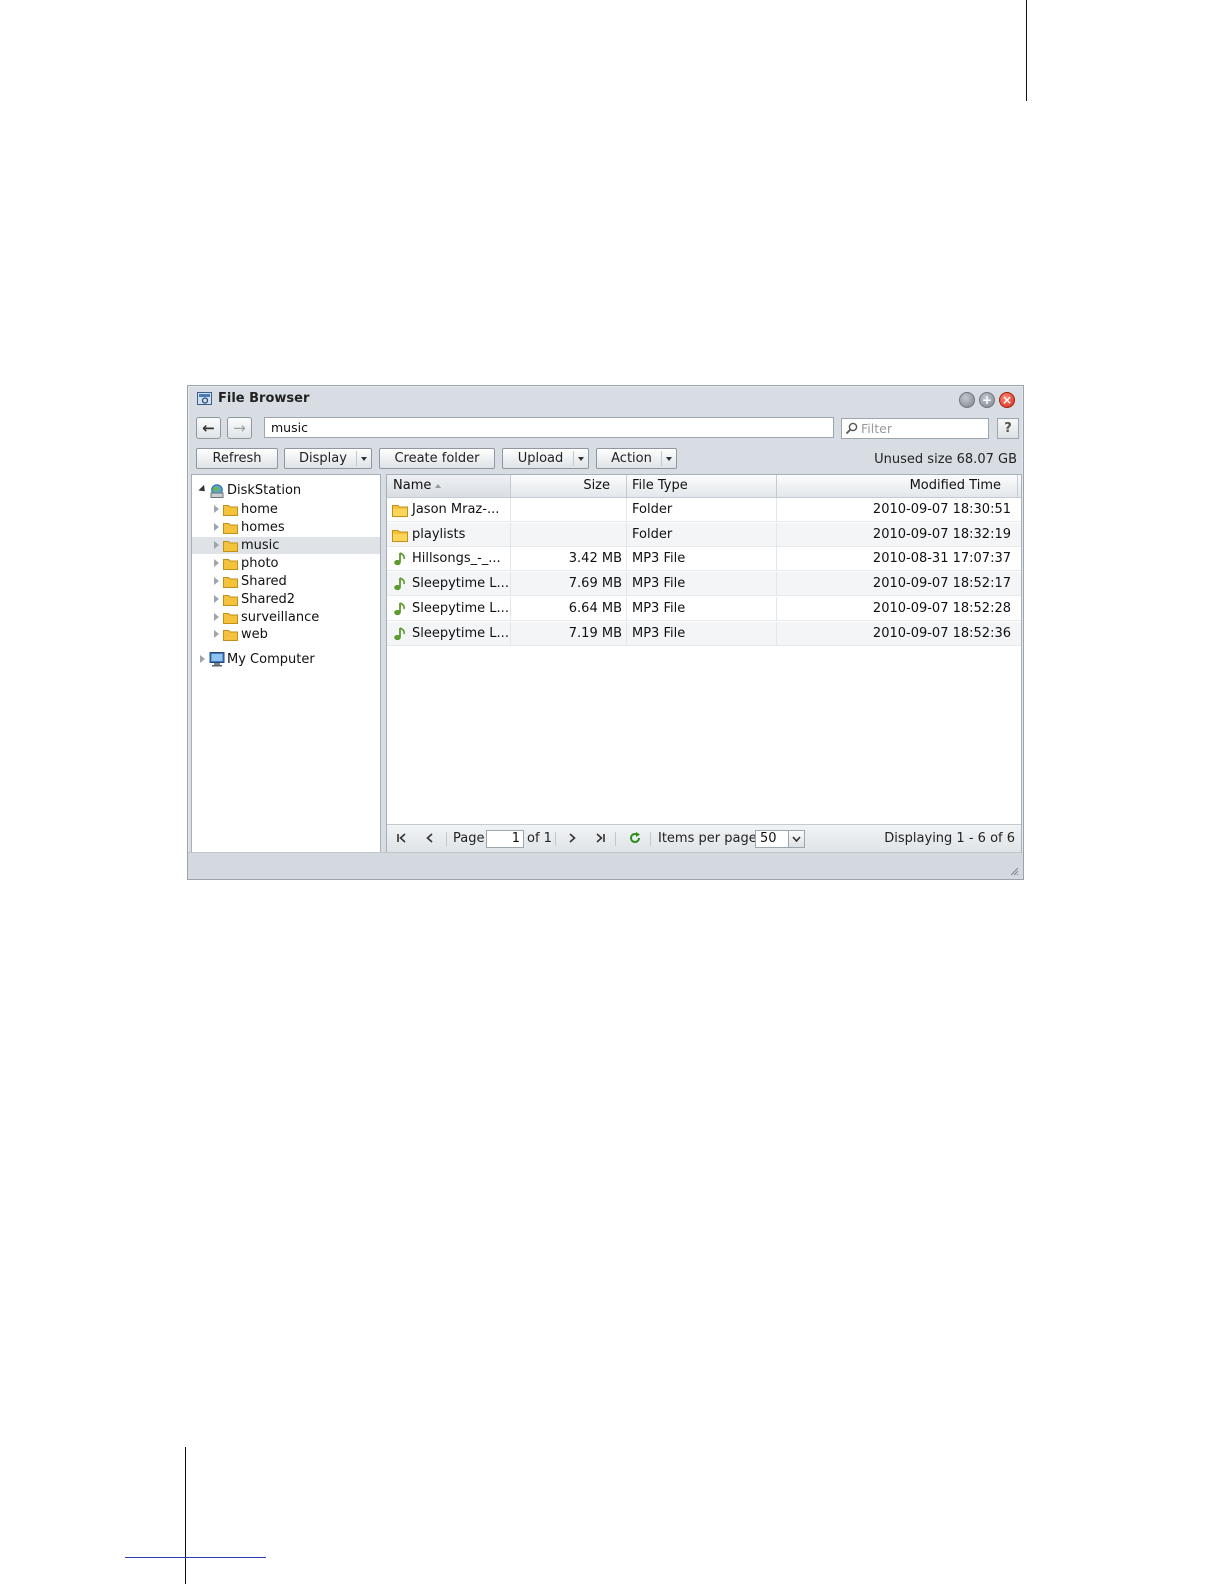 This screenshot has width=1224, height=1584. What do you see at coordinates (295, 527) in the screenshot?
I see `tree-node-homes: homes` at bounding box center [295, 527].